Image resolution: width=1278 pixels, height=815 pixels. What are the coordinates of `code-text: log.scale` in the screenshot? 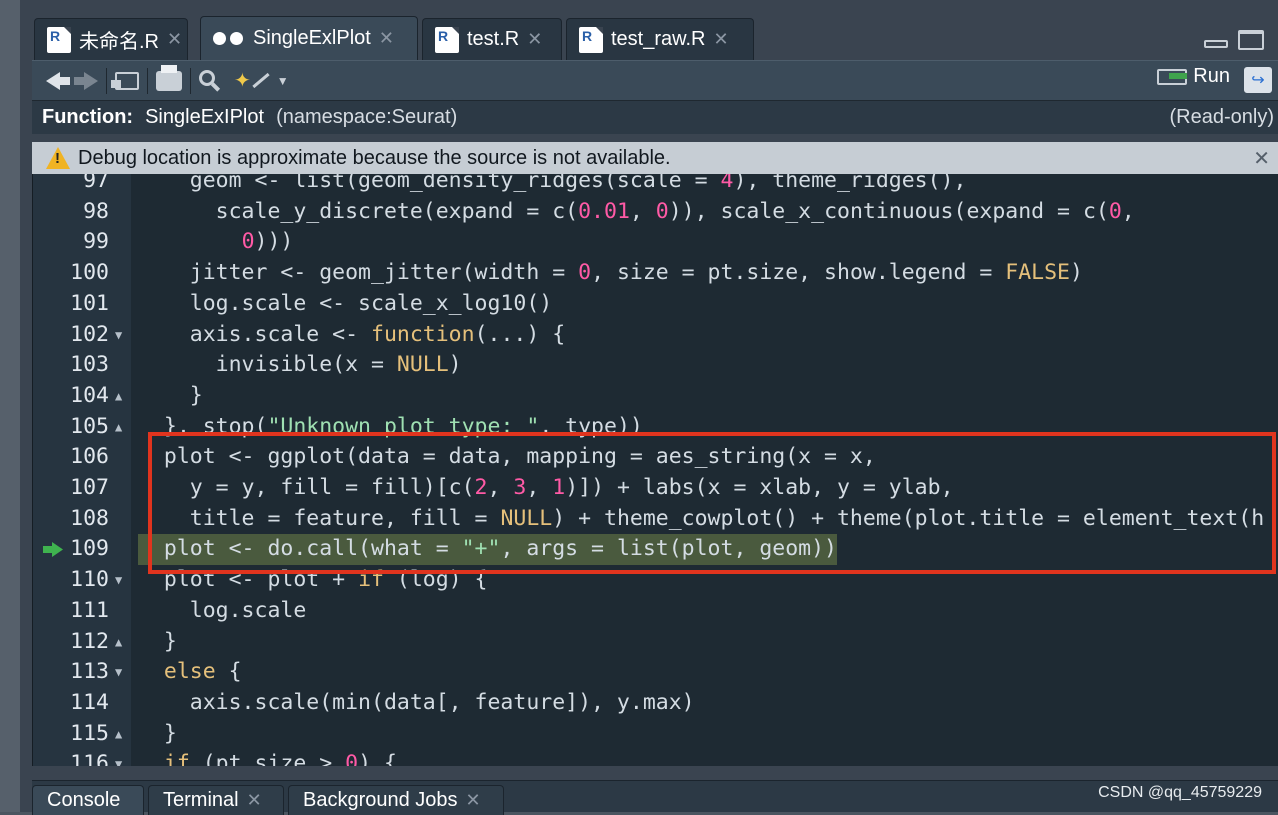 It's located at (222, 610).